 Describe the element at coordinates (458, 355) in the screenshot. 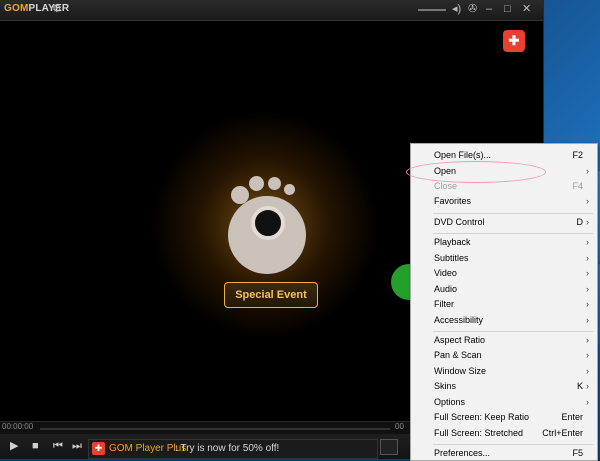

I see `menu-label: Pan & Scan` at that location.